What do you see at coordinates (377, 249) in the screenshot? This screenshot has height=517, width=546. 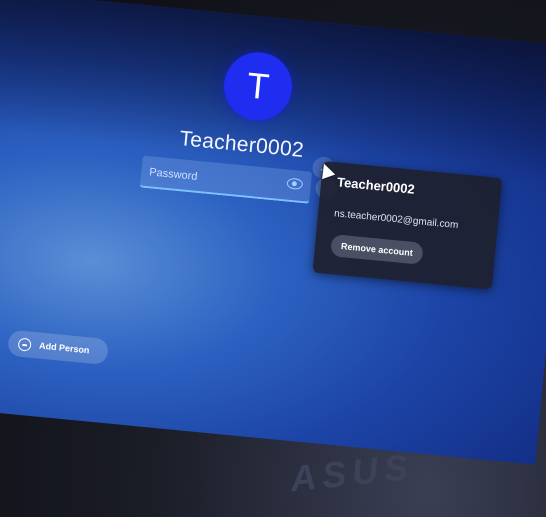 I see `remove-account-button: Remove account` at bounding box center [377, 249].